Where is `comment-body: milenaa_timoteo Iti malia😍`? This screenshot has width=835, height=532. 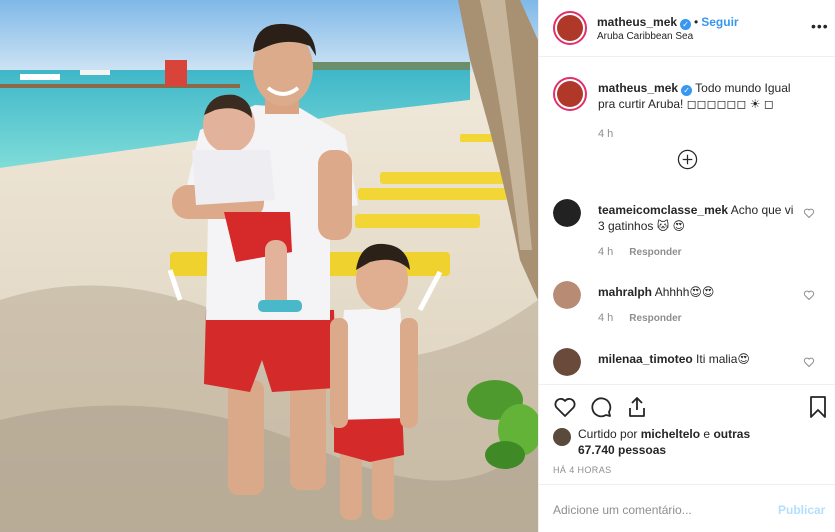 comment-body: milenaa_timoteo Iti malia😍 is located at coordinates (698, 359).